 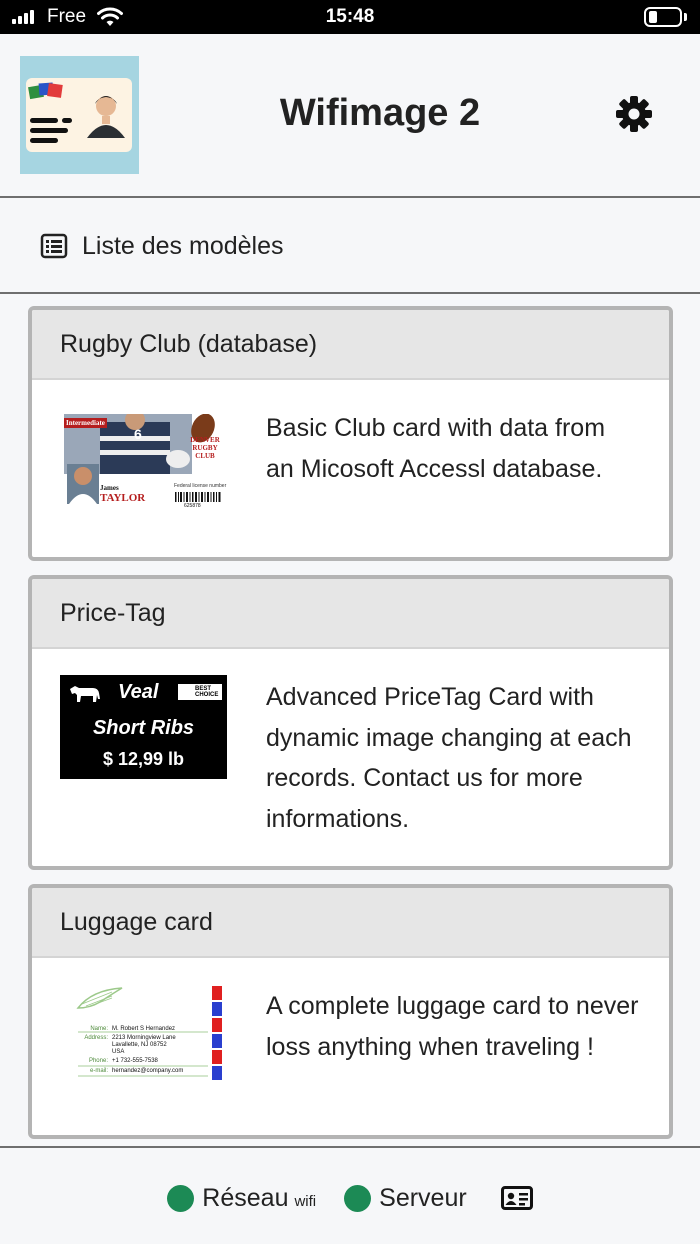 I want to click on product-name: Veal, so click(x=138, y=692).